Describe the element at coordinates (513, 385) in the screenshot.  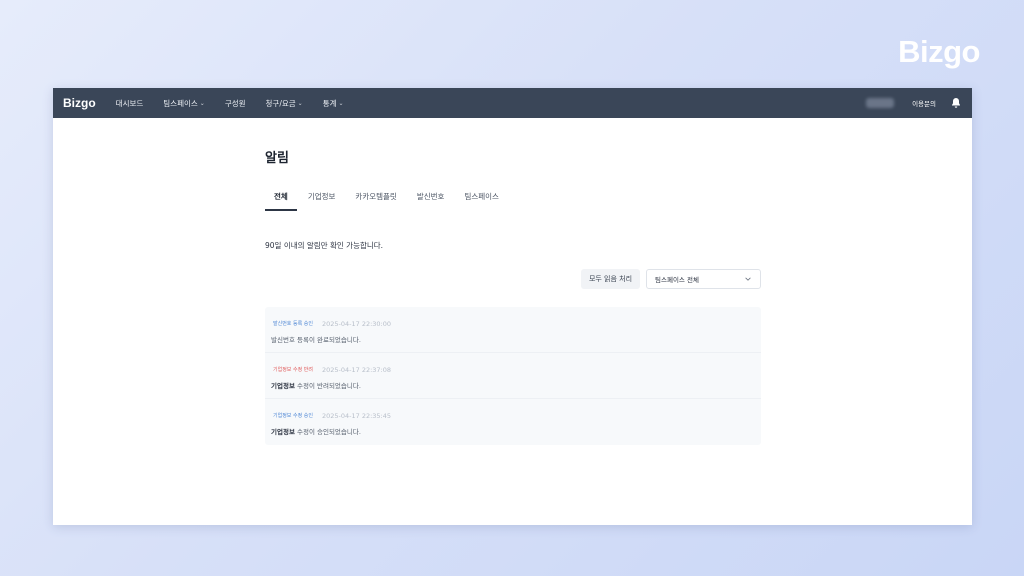
I see `notification-message: 기업정보 수정이 반려되었습니다.` at that location.